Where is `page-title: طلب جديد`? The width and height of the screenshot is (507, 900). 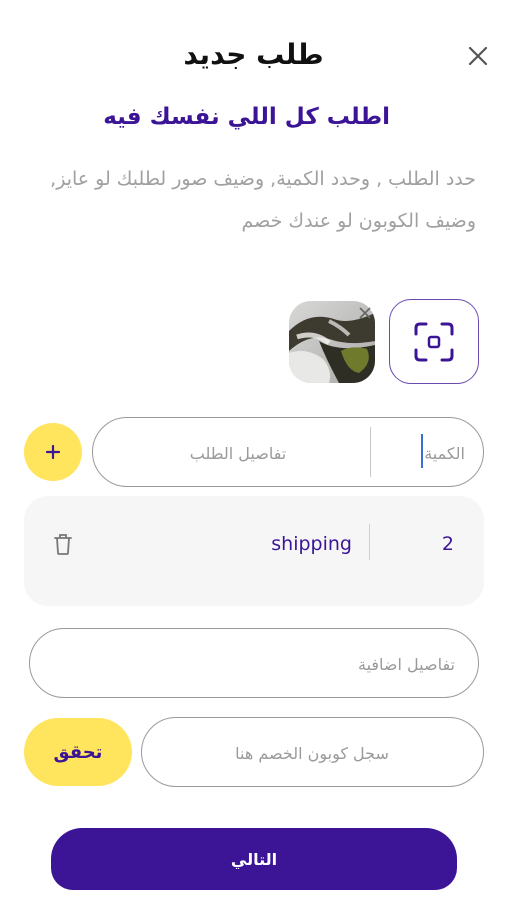
page-title: طلب جديد is located at coordinates (253, 54).